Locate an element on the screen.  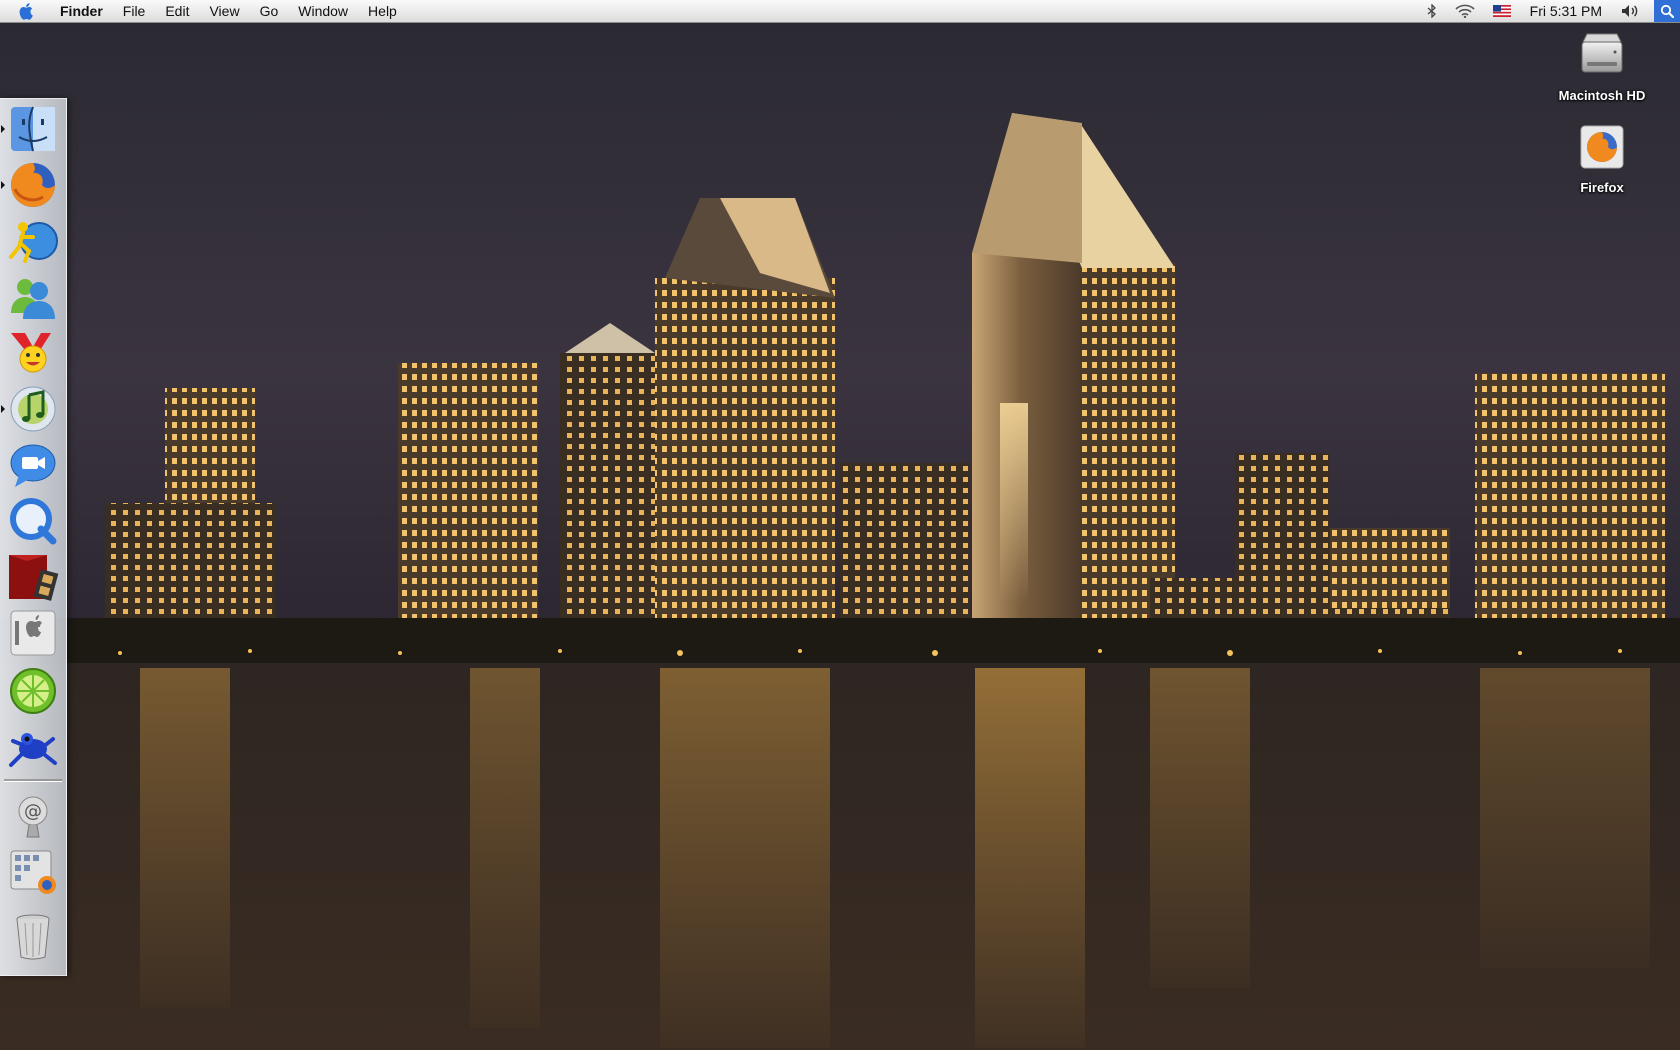
itunes-icon is located at coordinates (33, 409).